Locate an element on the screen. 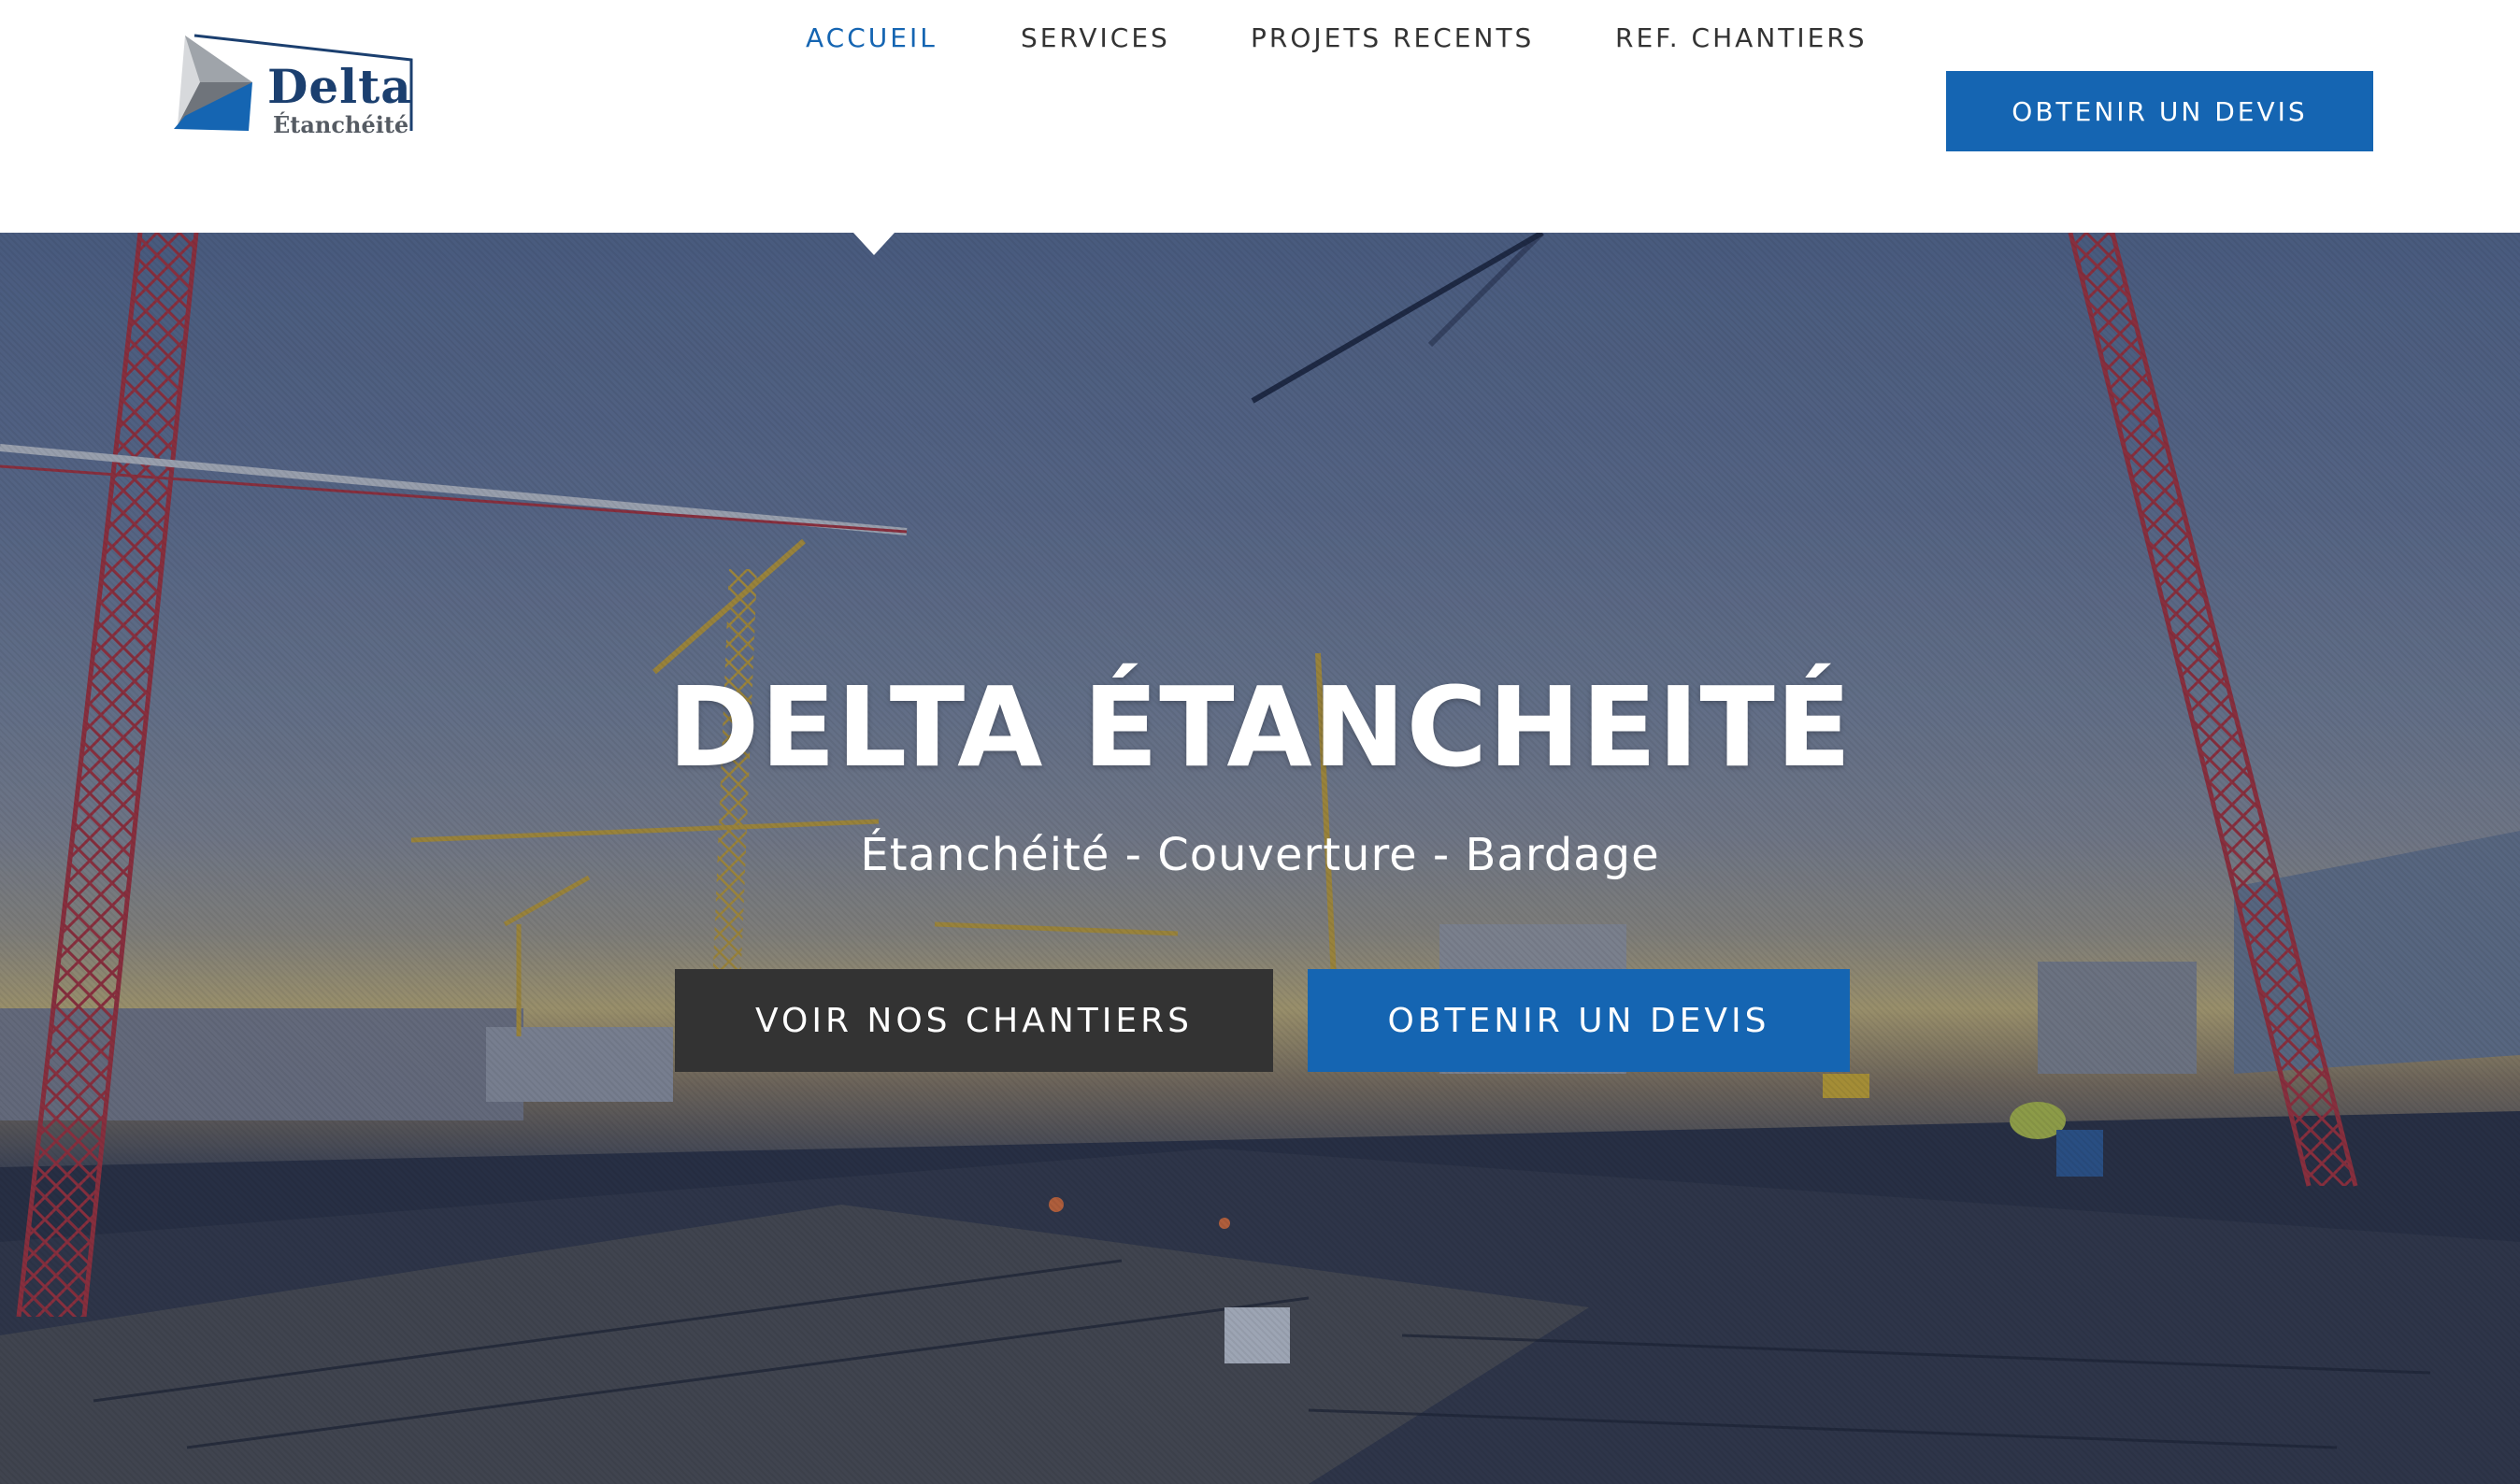 This screenshot has width=2520, height=1484. hero-subtitle: Étanchéité - Couverture - Bardage is located at coordinates (1260, 855).